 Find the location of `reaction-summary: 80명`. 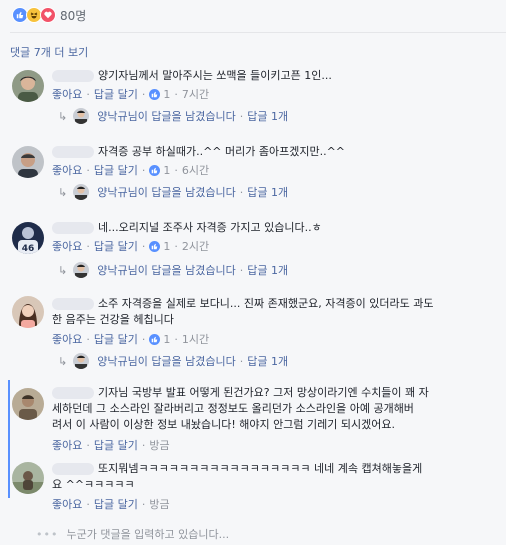

reaction-summary: 80명 is located at coordinates (49, 15).